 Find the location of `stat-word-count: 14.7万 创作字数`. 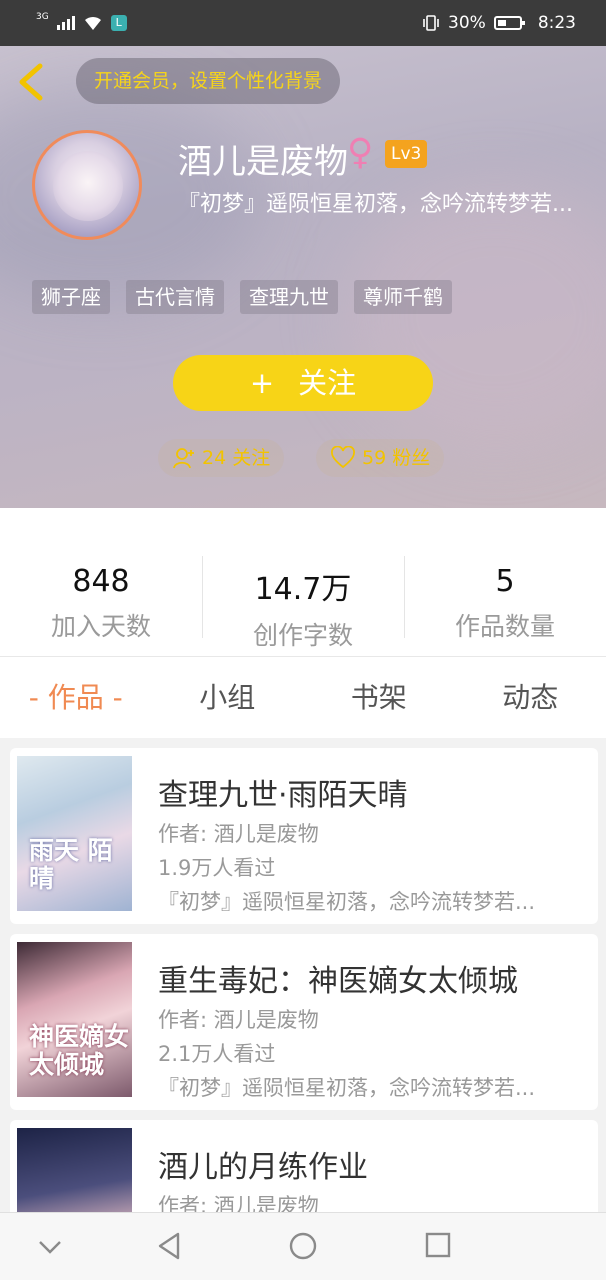

stat-word-count: 14.7万 创作字数 is located at coordinates (303, 582).